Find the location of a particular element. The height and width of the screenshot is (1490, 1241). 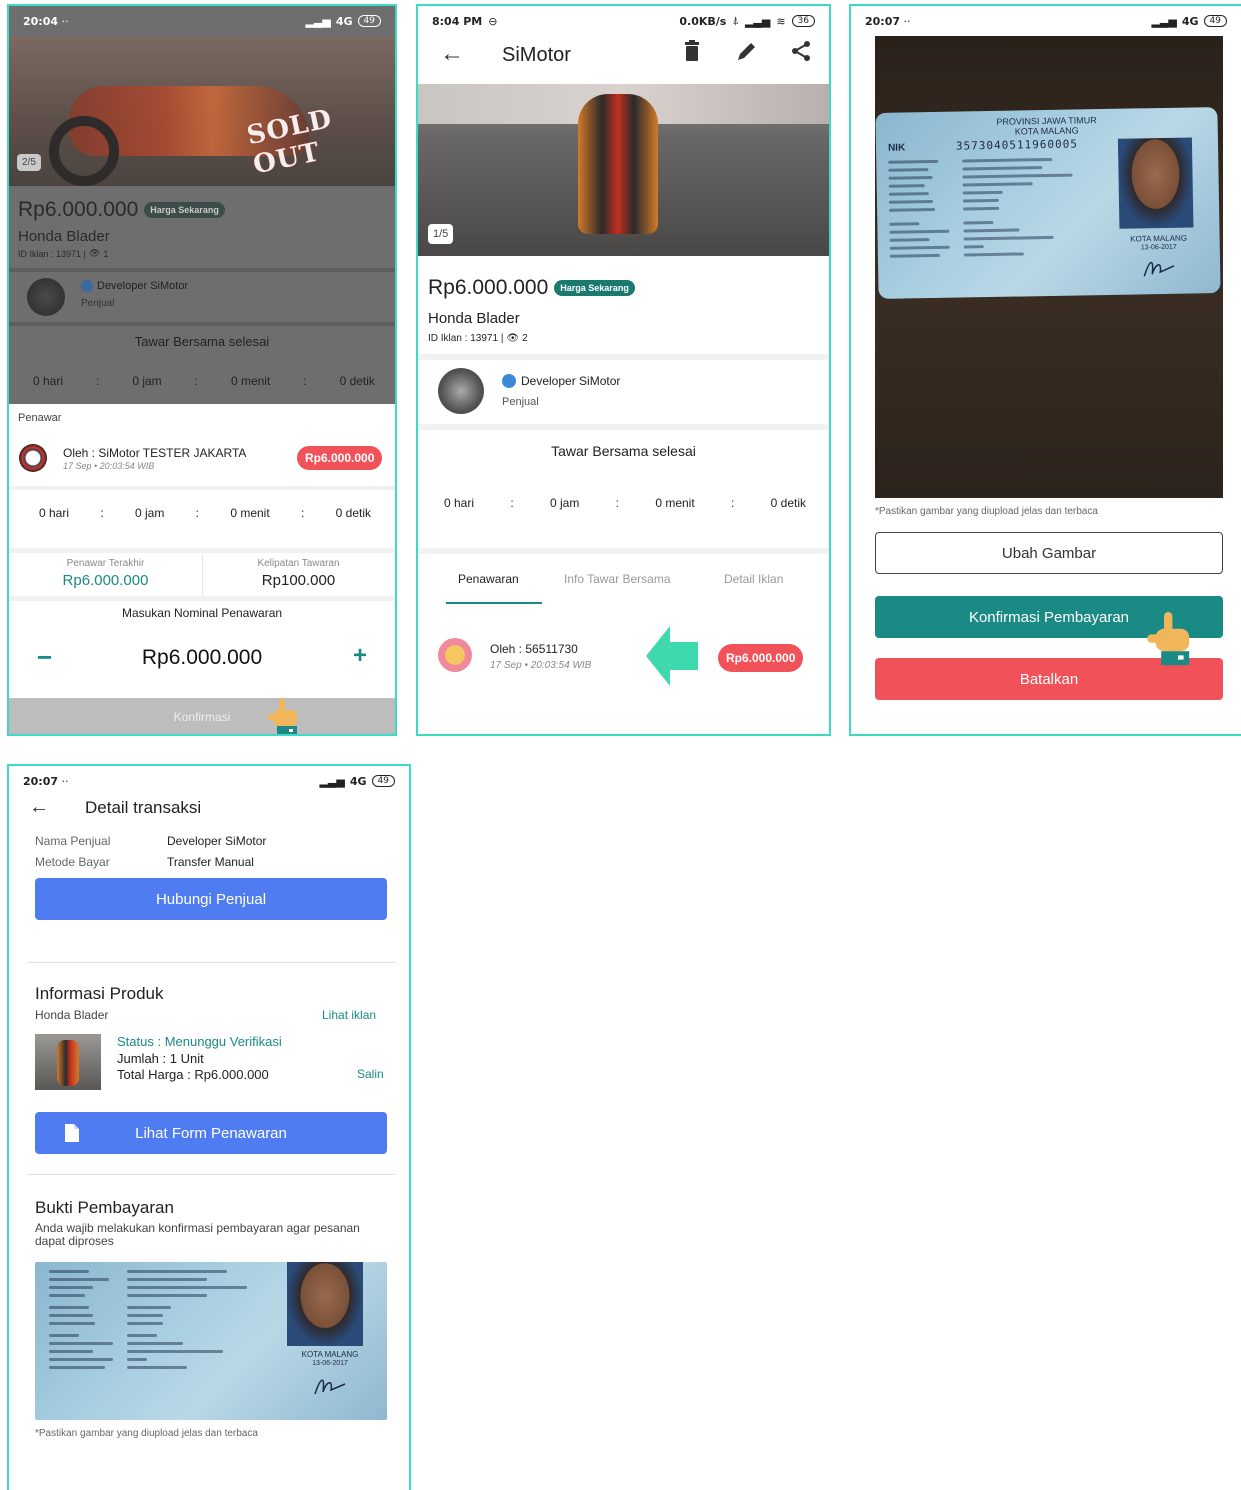

tab-detail-iklan: Detail Iklan is located at coordinates (753, 579).